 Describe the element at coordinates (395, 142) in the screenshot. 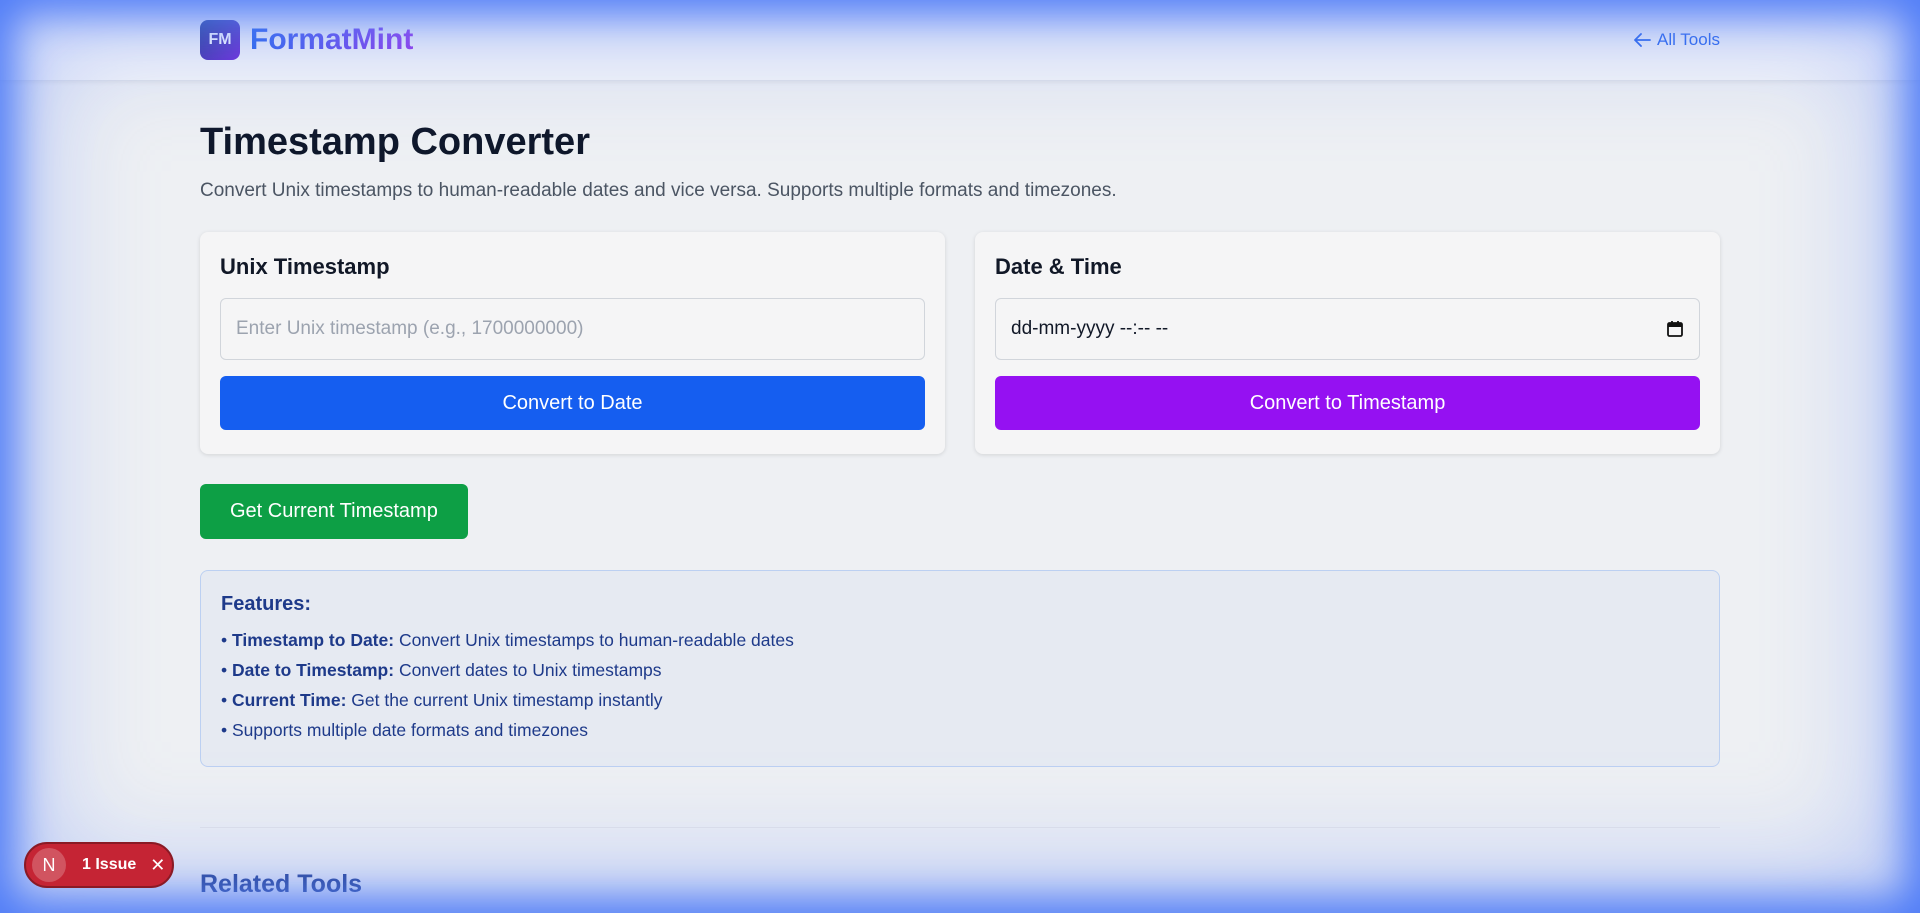

I see `page-title: Timestamp Converter` at that location.